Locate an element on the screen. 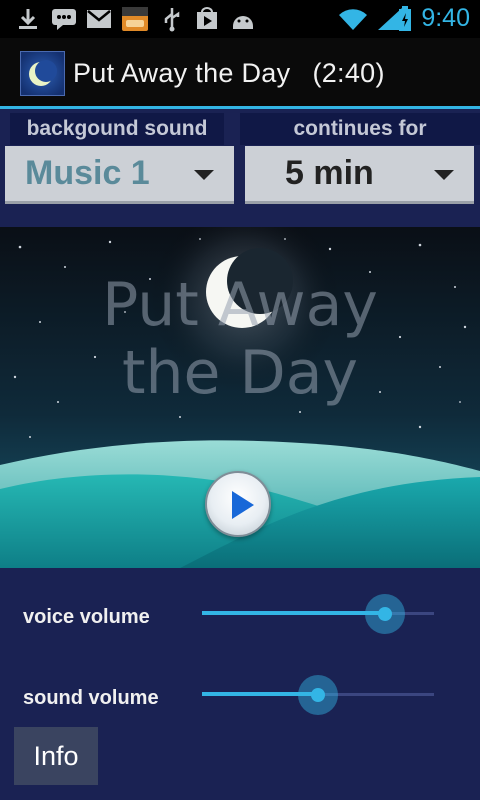 The width and height of the screenshot is (480, 800). voice-volume-label: voice volume is located at coordinates (86, 617).